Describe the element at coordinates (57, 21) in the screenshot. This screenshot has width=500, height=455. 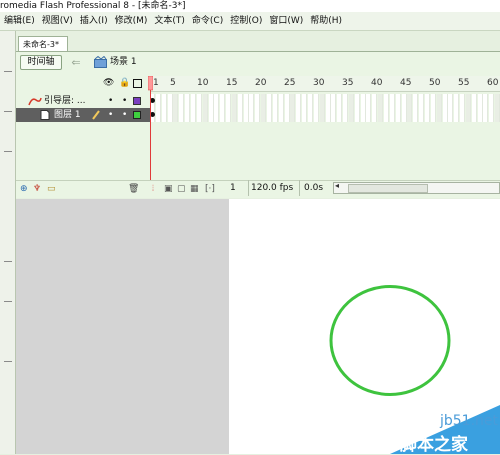
I see `menu-view: 视图(V)` at that location.